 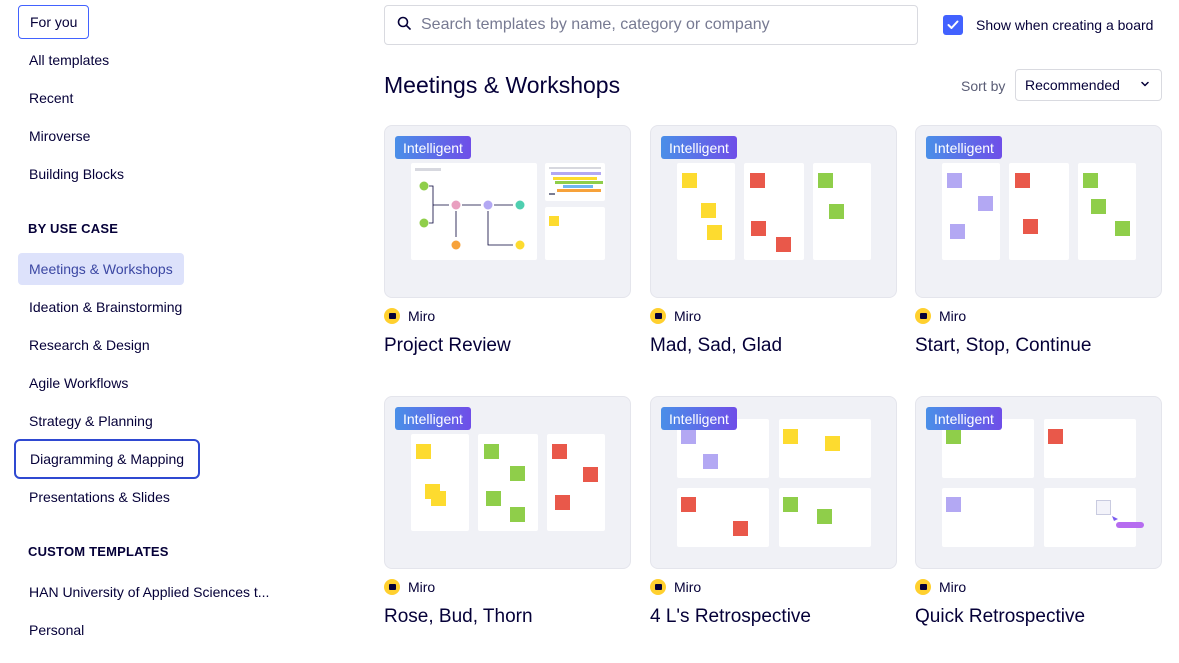 What do you see at coordinates (1000, 617) in the screenshot?
I see `template-title: Quick Retrospective` at bounding box center [1000, 617].